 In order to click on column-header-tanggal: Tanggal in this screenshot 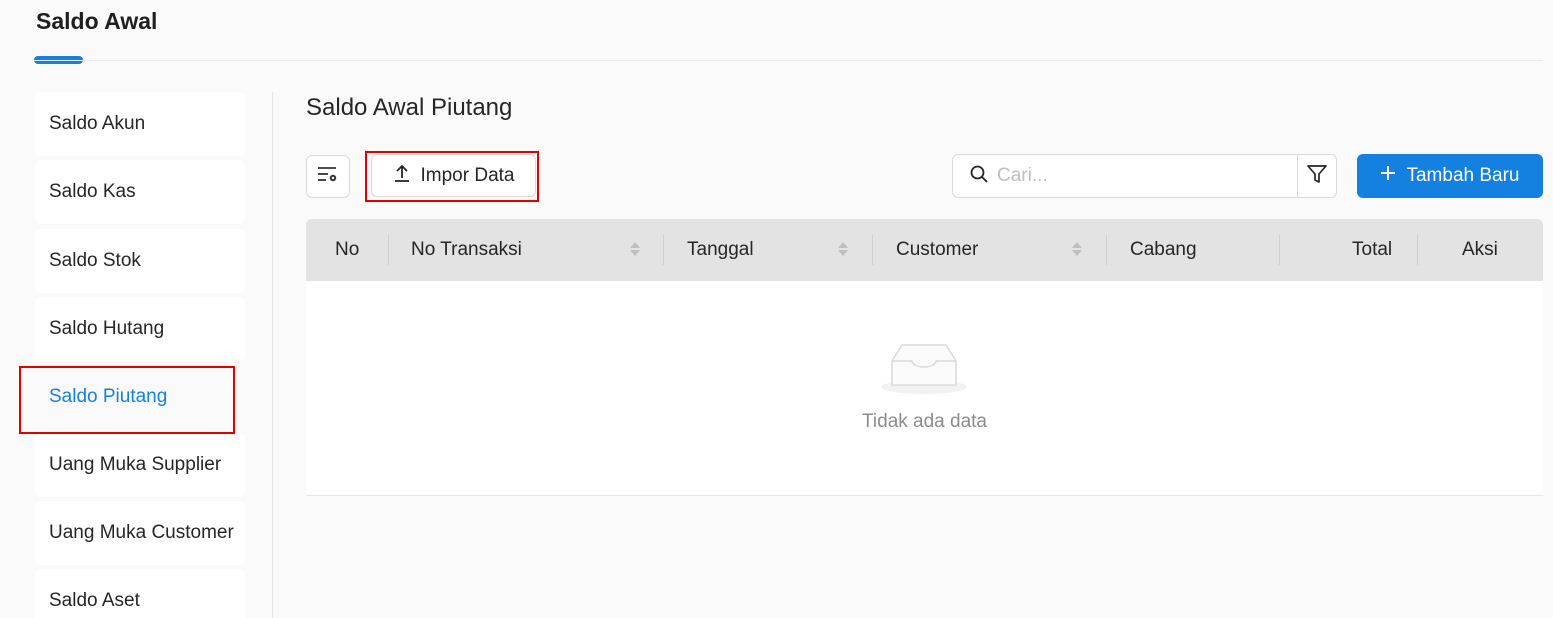, I will do `click(720, 249)`.